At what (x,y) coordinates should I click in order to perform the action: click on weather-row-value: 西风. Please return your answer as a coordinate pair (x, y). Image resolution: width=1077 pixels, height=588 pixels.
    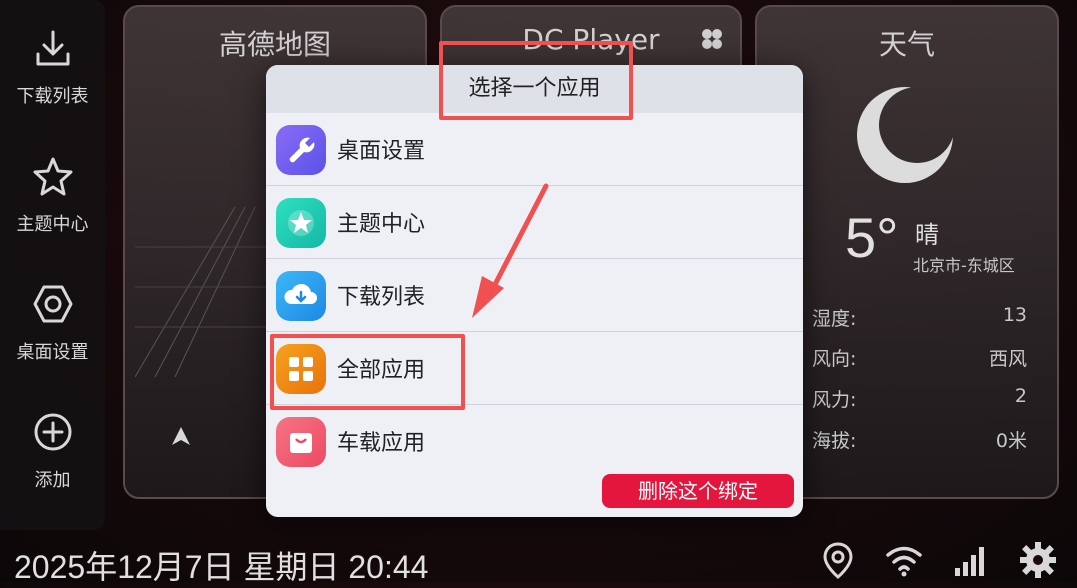
    Looking at the image, I should click on (1007, 359).